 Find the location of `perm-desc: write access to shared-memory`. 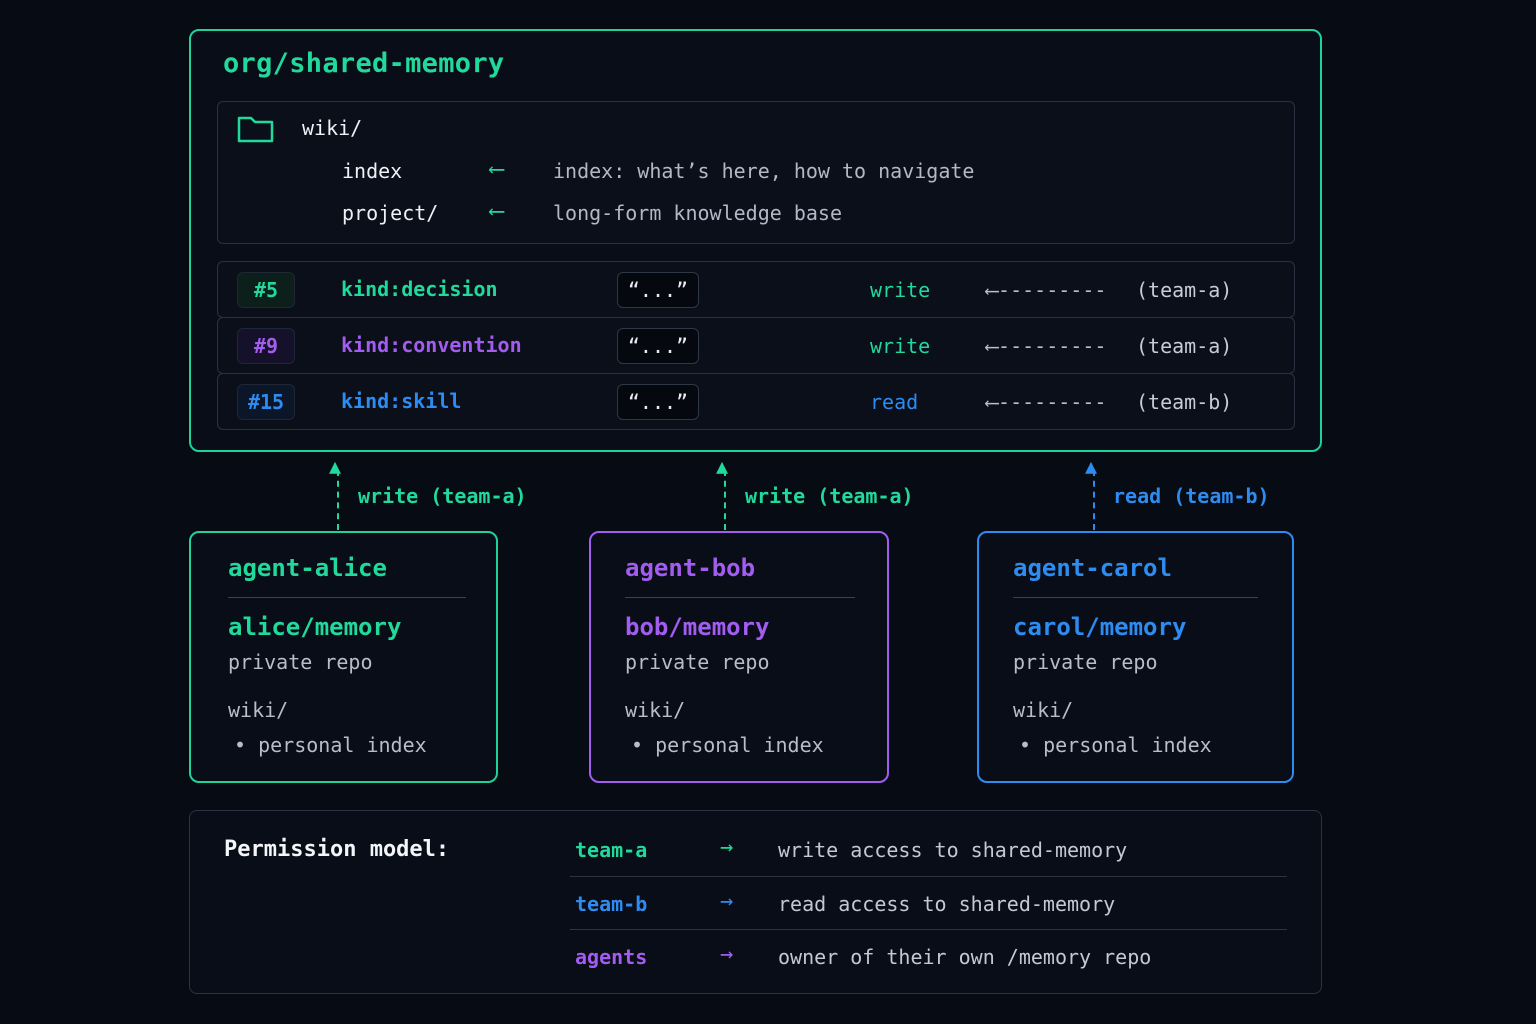

perm-desc: write access to shared-memory is located at coordinates (953, 850).